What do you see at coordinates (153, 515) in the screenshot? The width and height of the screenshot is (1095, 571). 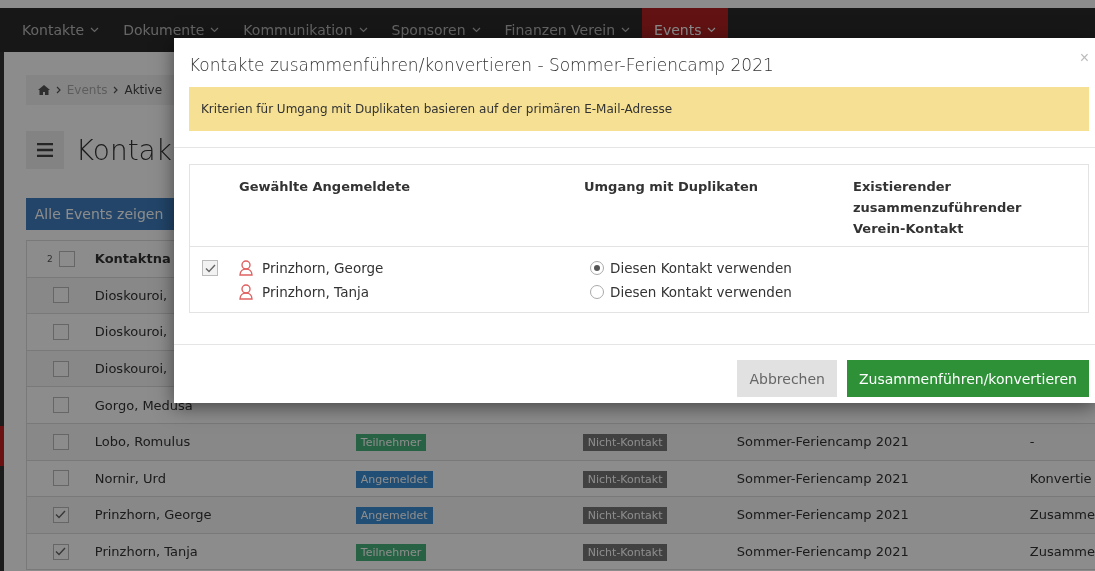 I see `contact-name: Prinzhorn, George` at bounding box center [153, 515].